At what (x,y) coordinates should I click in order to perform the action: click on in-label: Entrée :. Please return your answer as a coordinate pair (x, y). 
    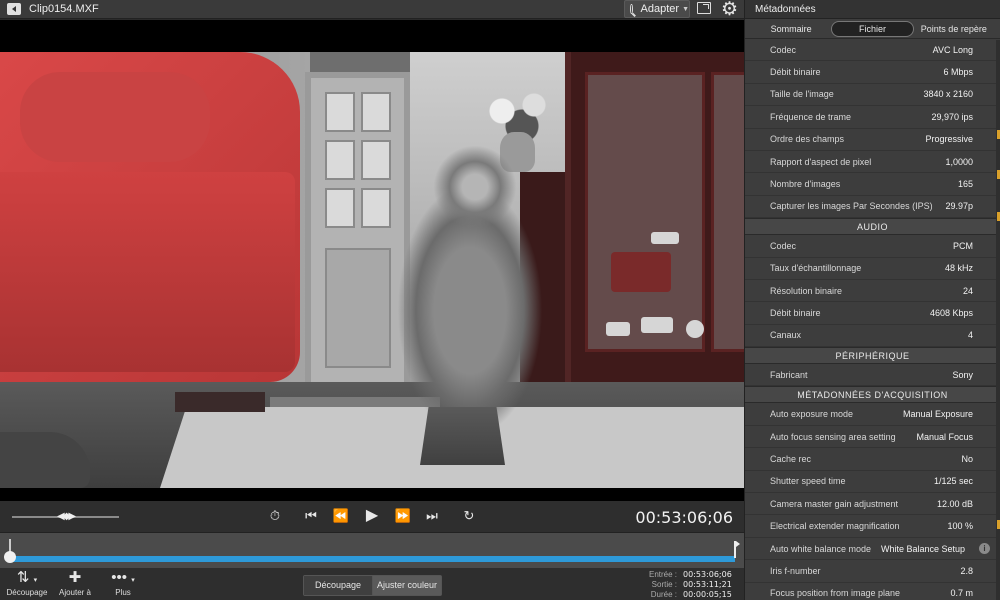
    Looking at the image, I should click on (662, 574).